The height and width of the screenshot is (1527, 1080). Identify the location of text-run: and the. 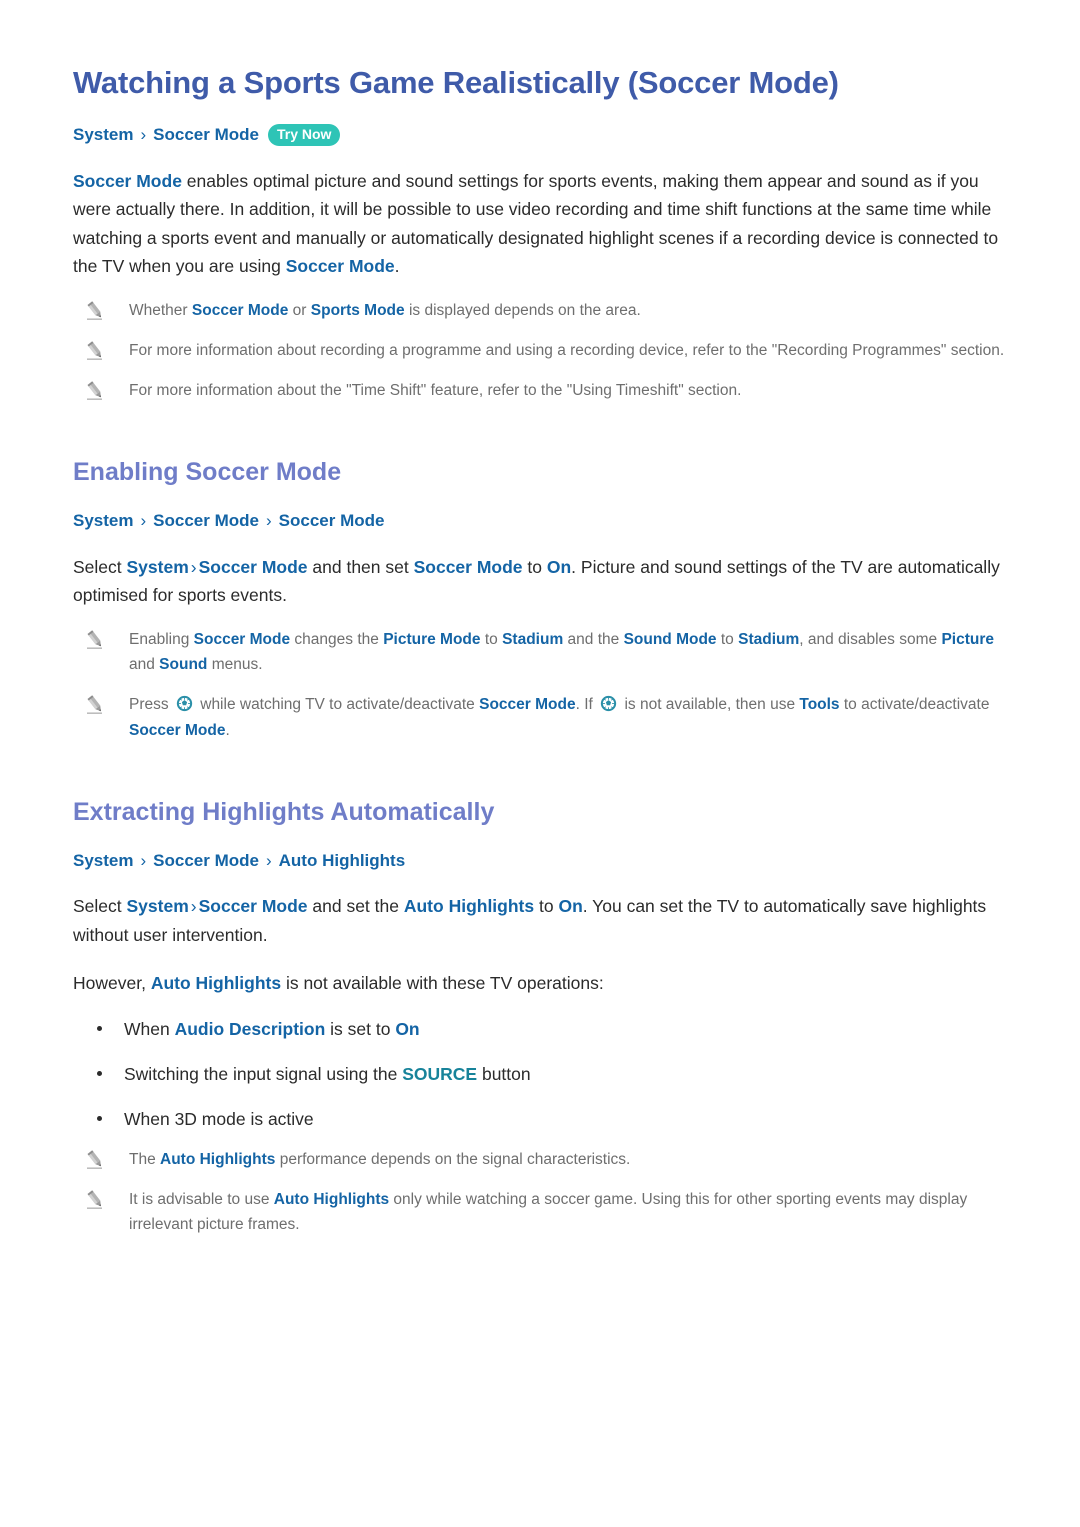
(593, 640).